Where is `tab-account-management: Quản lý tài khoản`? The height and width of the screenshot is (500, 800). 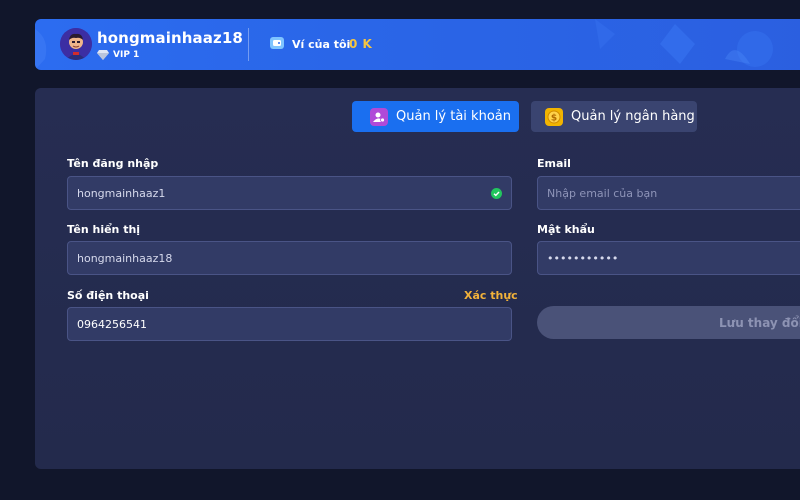
tab-account-management: Quản lý tài khoản is located at coordinates (435, 116).